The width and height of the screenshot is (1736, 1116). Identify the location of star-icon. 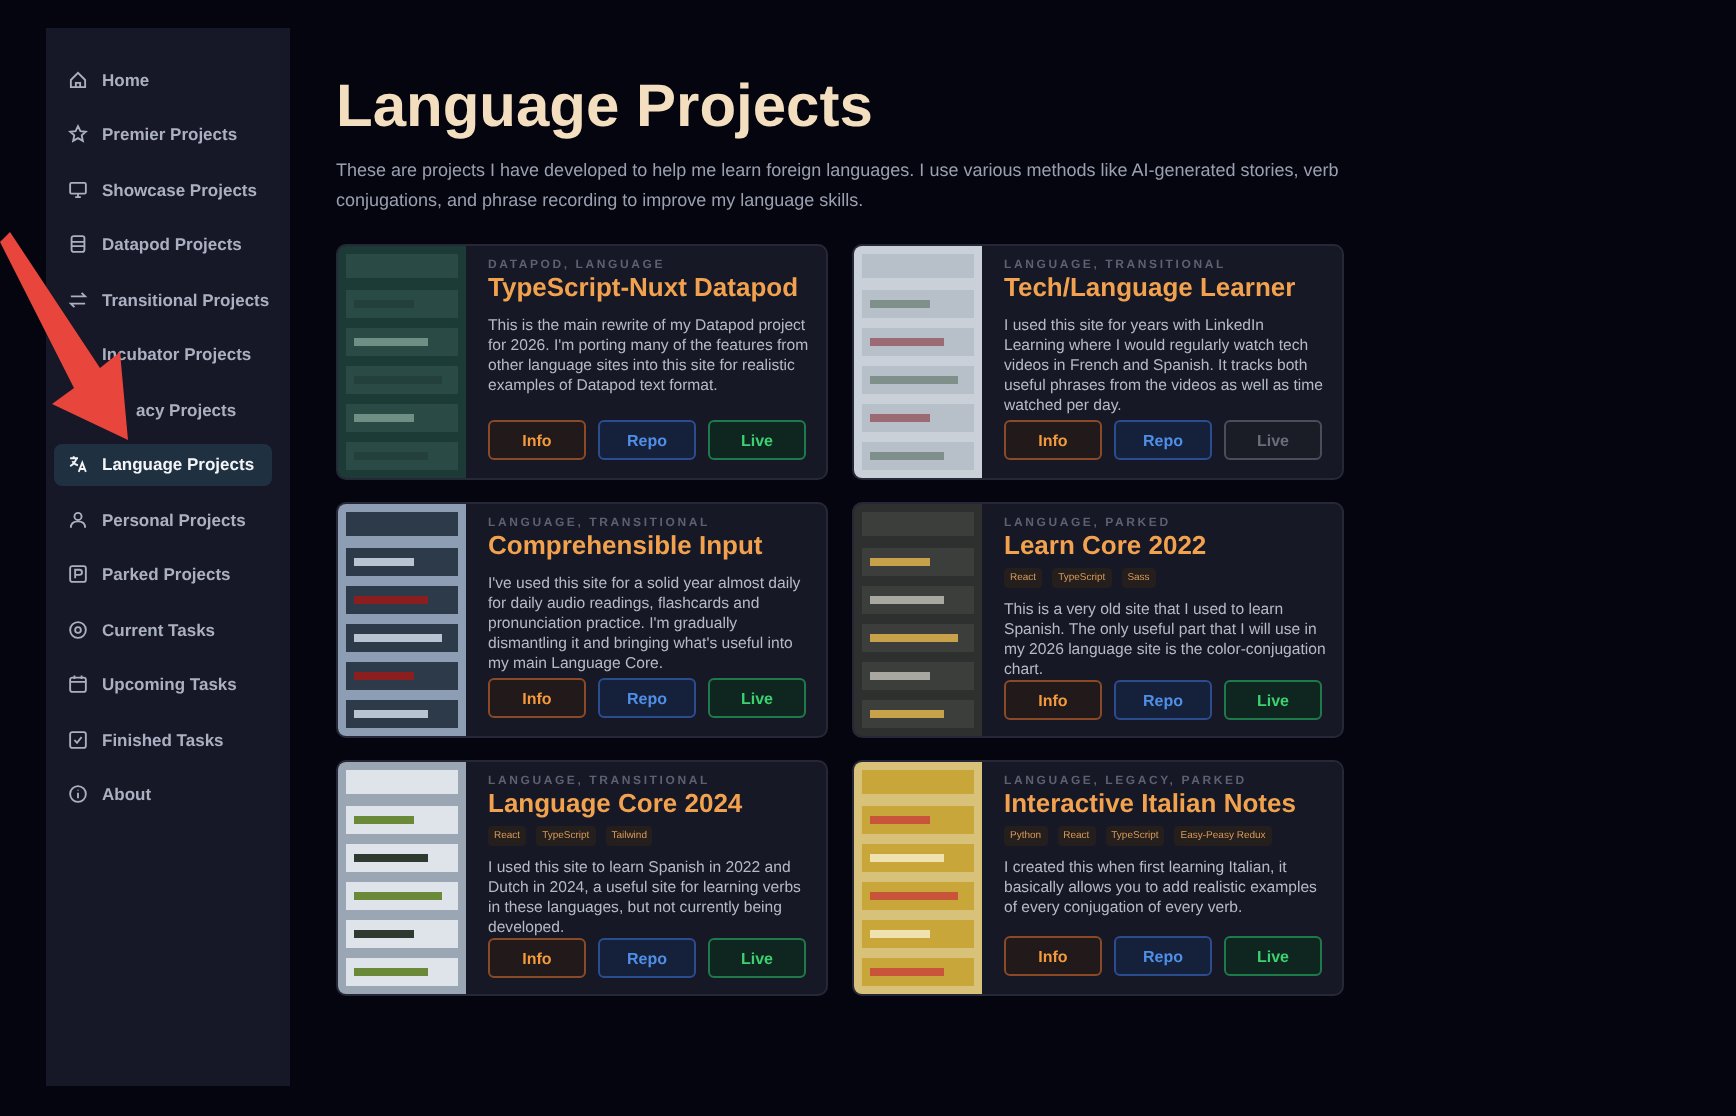
(78, 134).